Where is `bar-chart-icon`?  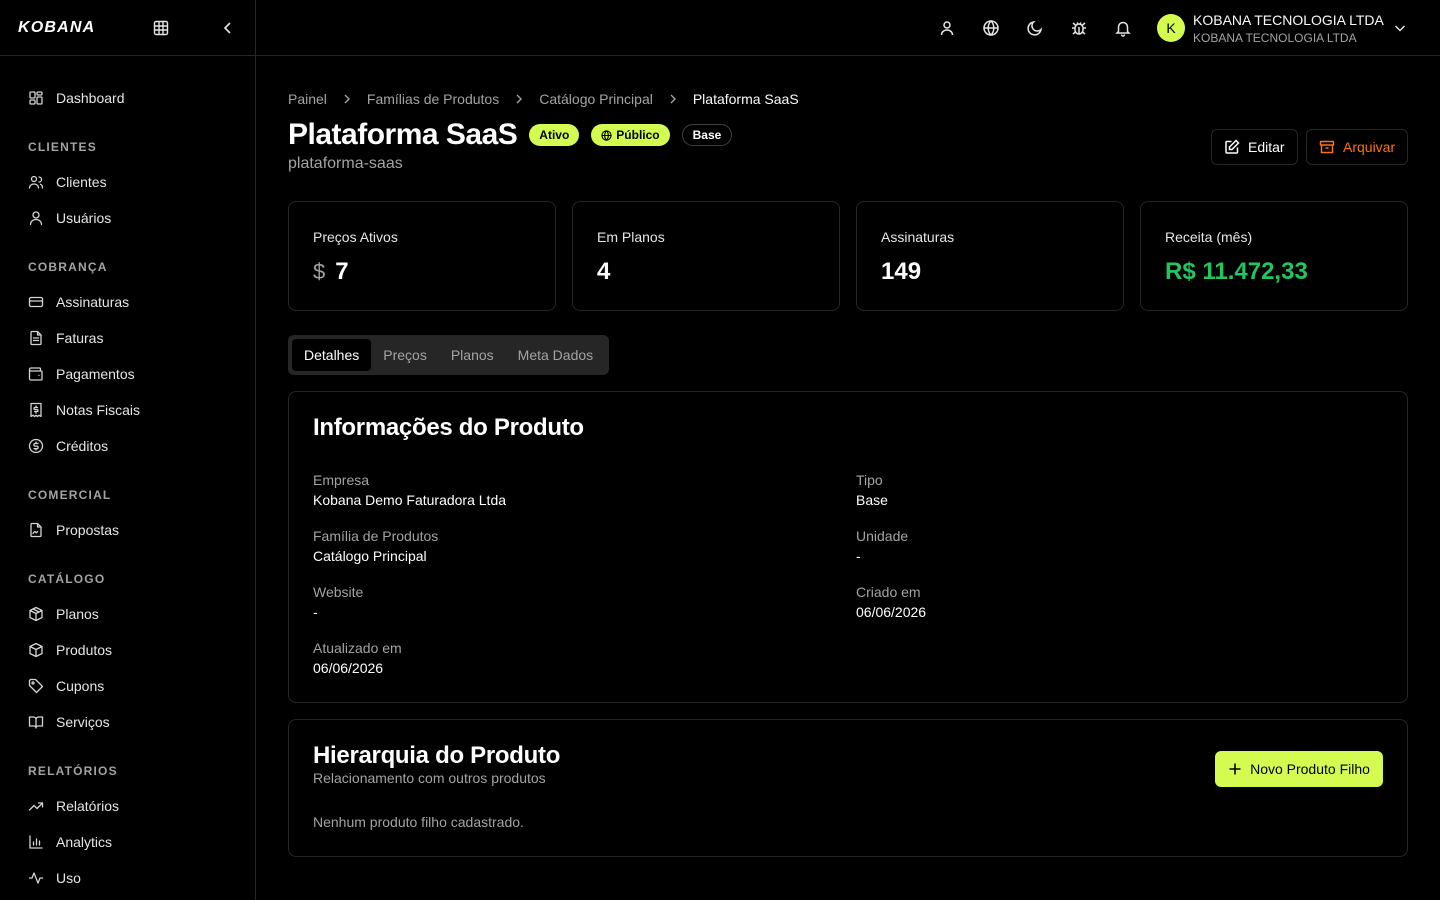
bar-chart-icon is located at coordinates (36, 842).